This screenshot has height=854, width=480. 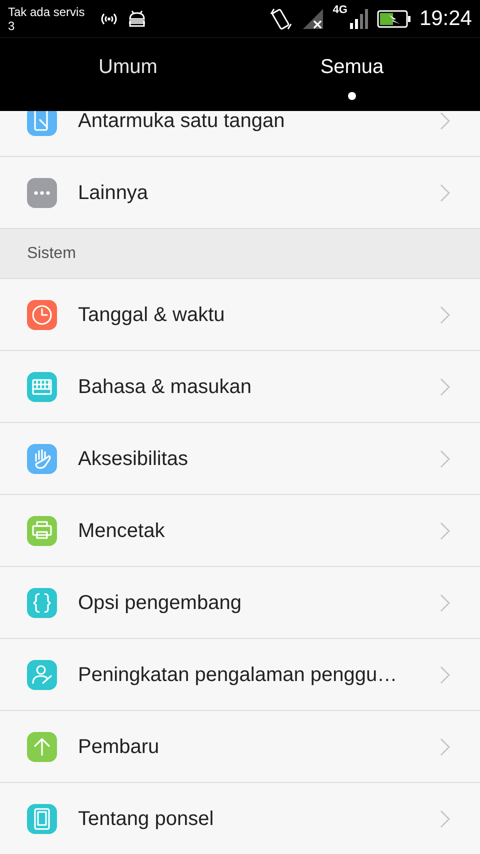 I want to click on item-label: Aksesibilitas, so click(x=134, y=458).